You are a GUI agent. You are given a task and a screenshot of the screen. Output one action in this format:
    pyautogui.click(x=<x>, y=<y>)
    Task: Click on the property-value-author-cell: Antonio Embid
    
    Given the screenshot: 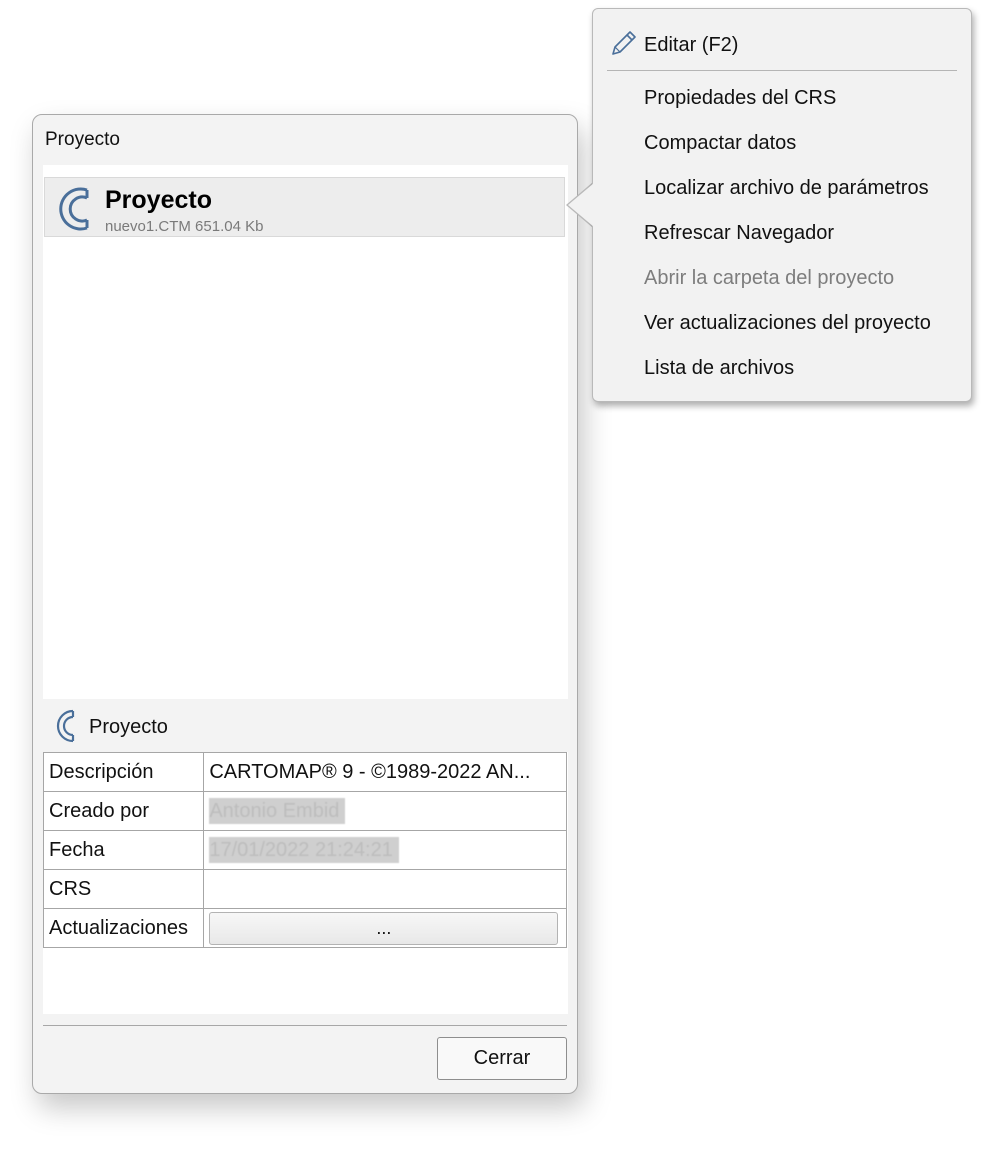 What is the action you would take?
    pyautogui.click(x=385, y=811)
    